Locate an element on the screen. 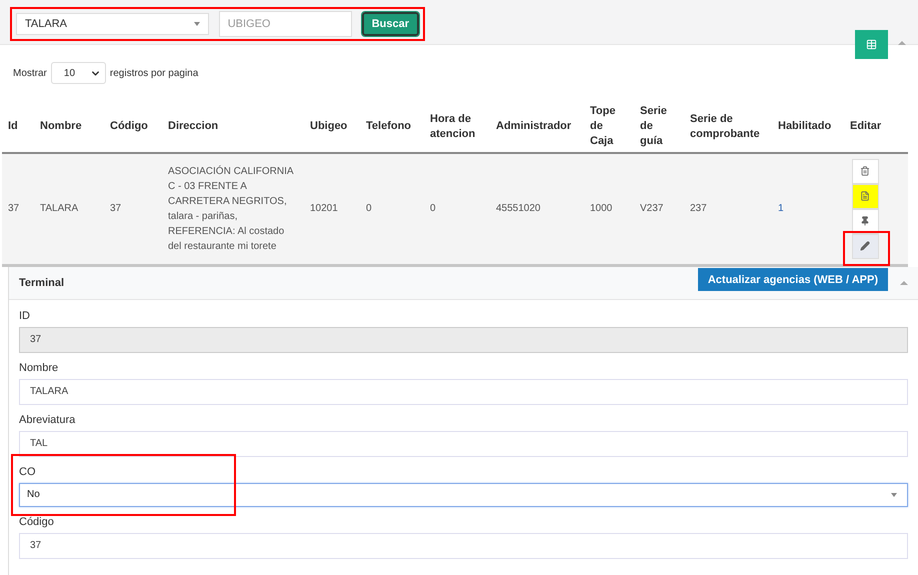 This screenshot has height=575, width=918. table-cell: TALARA is located at coordinates (69, 209).